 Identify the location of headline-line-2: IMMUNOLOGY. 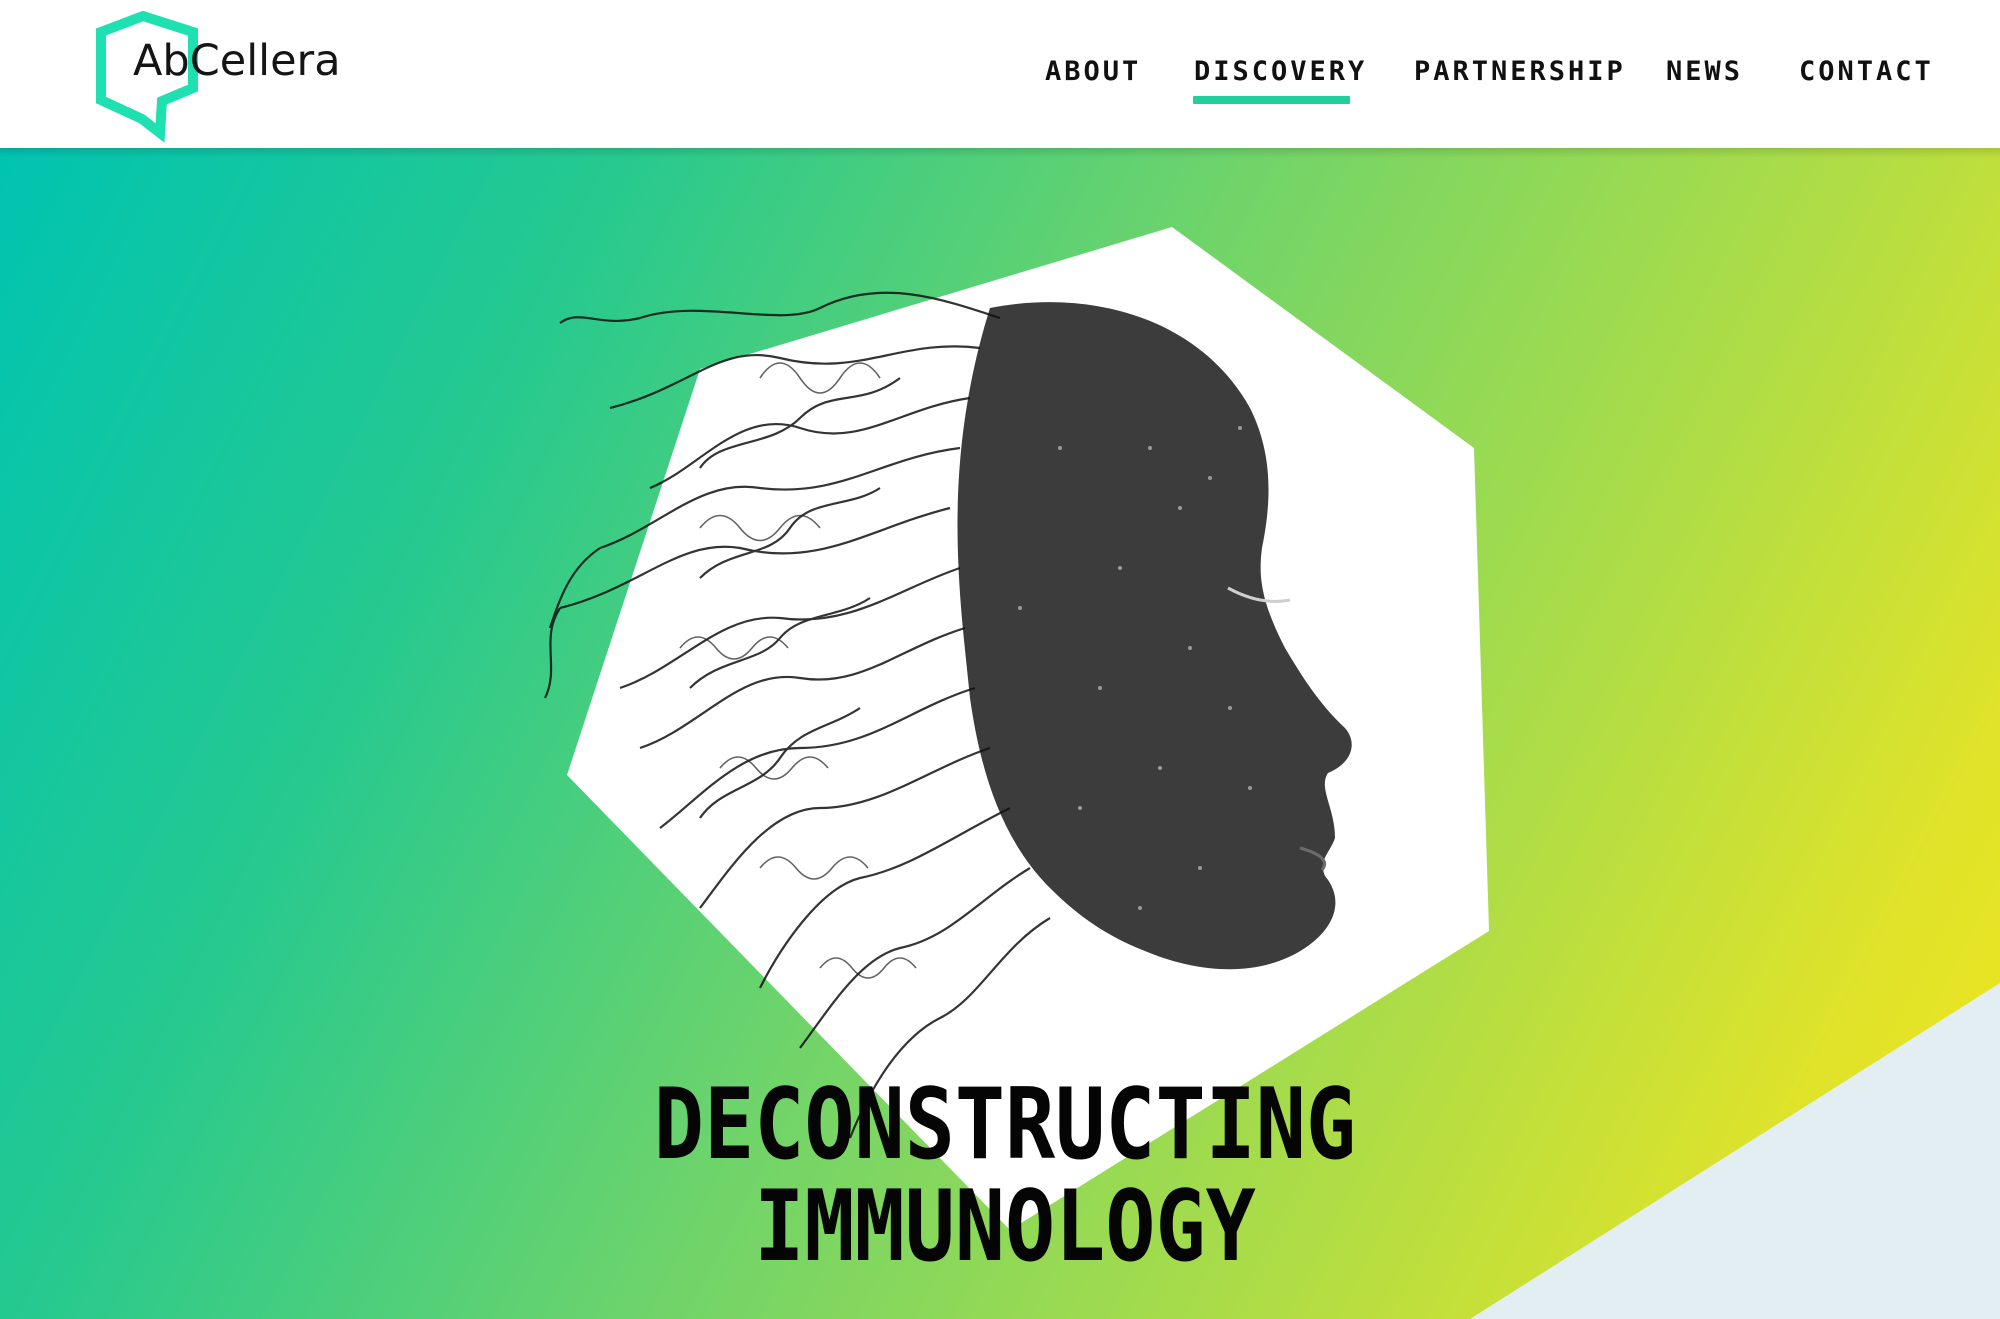
(1005, 1226).